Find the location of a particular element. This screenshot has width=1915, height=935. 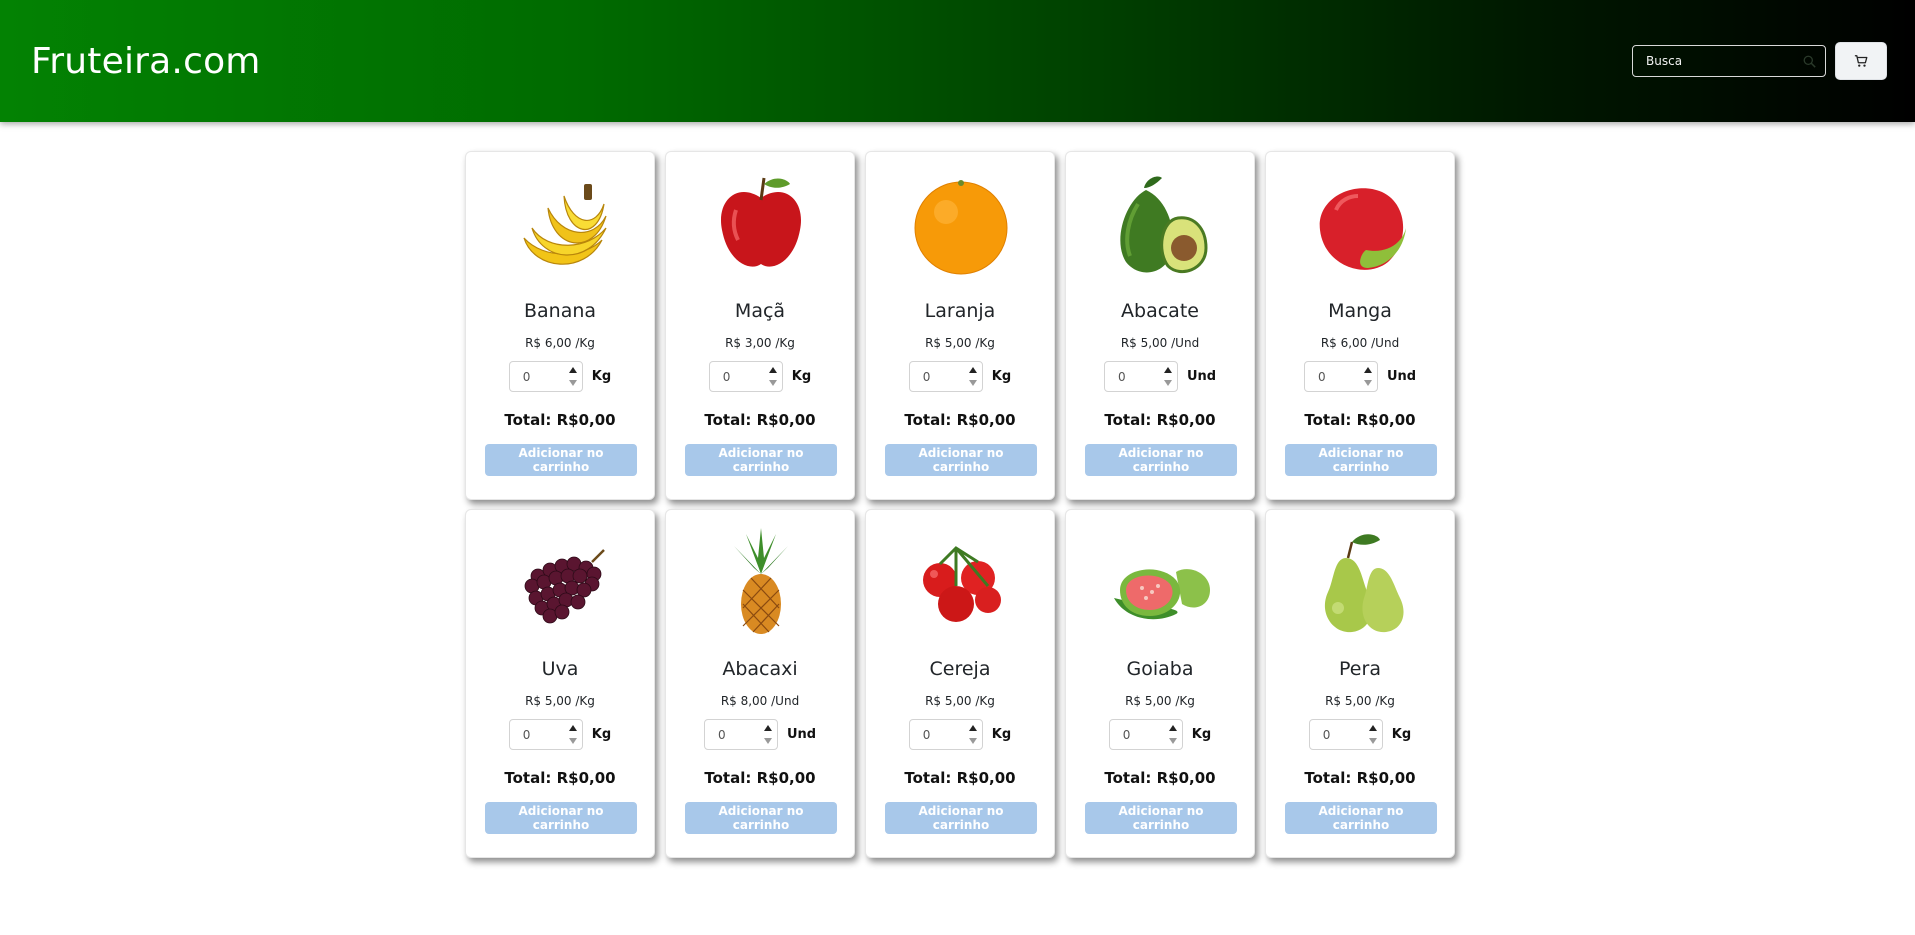

cart-button is located at coordinates (1861, 61).